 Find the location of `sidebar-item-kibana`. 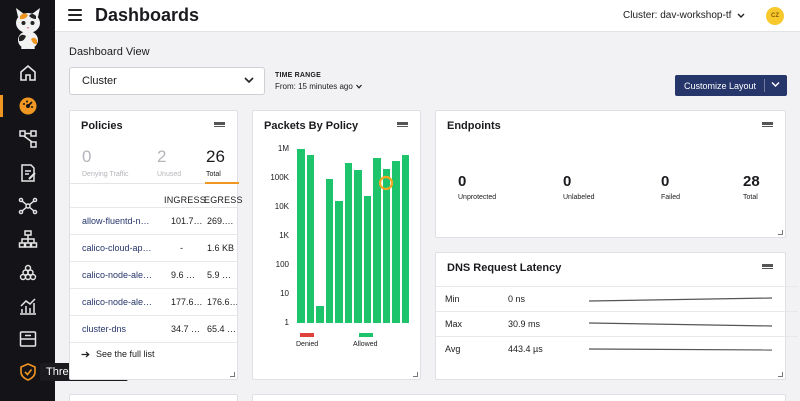

sidebar-item-kibana is located at coordinates (27, 273).